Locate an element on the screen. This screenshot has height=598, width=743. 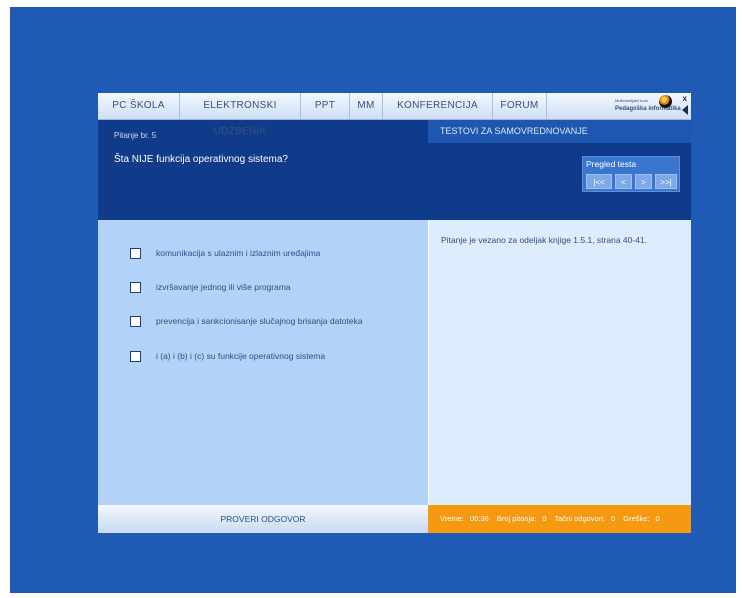
last-question-button: >>| is located at coordinates (666, 181).